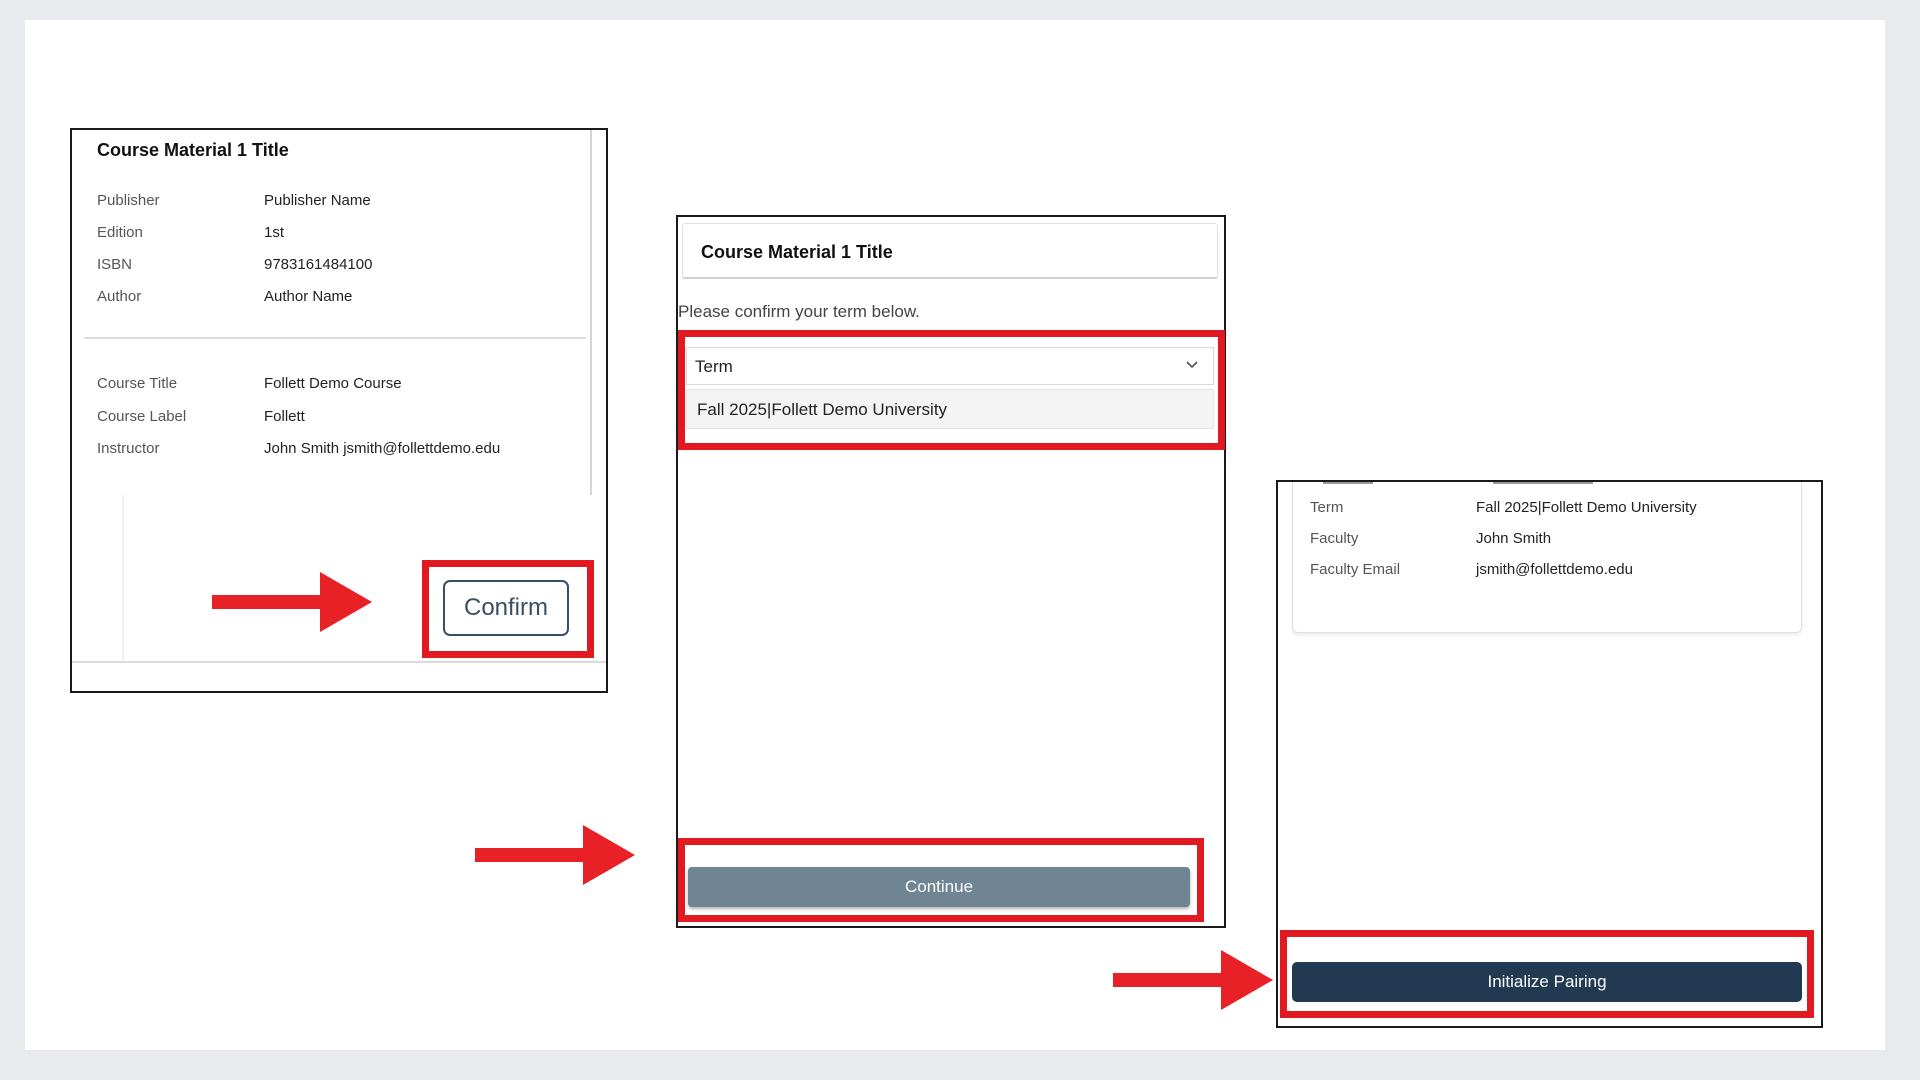 This screenshot has width=1920, height=1080. Describe the element at coordinates (333, 383) in the screenshot. I see `course-value: Follett Demo Course` at that location.